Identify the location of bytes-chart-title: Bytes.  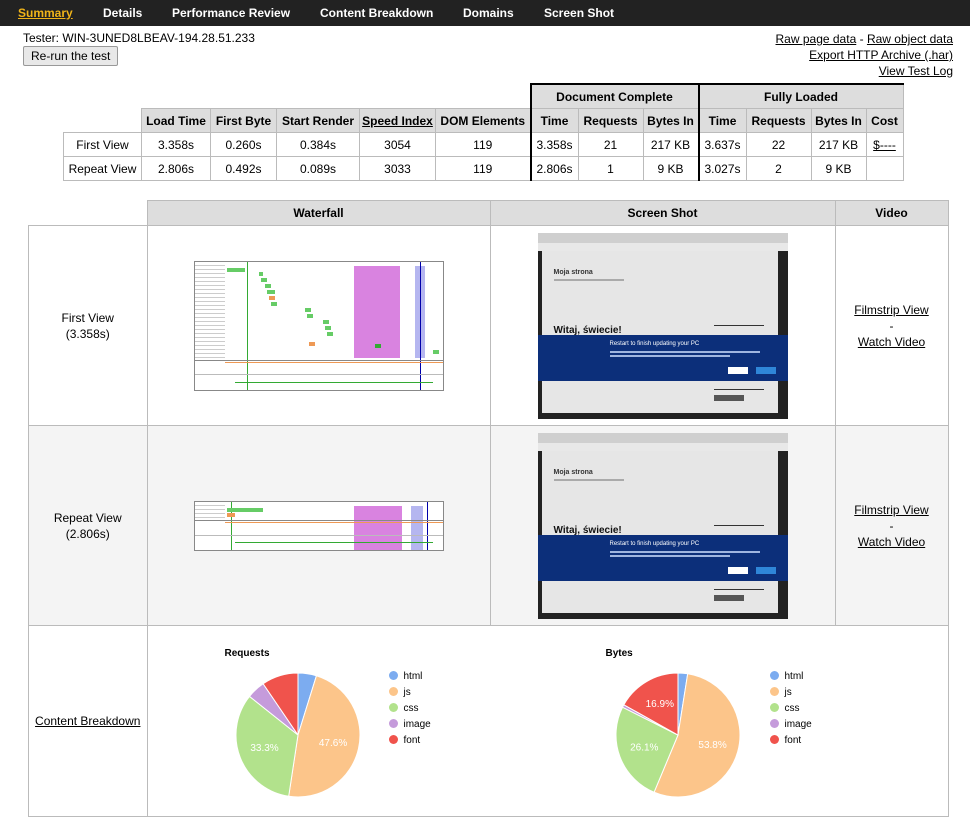
(619, 653).